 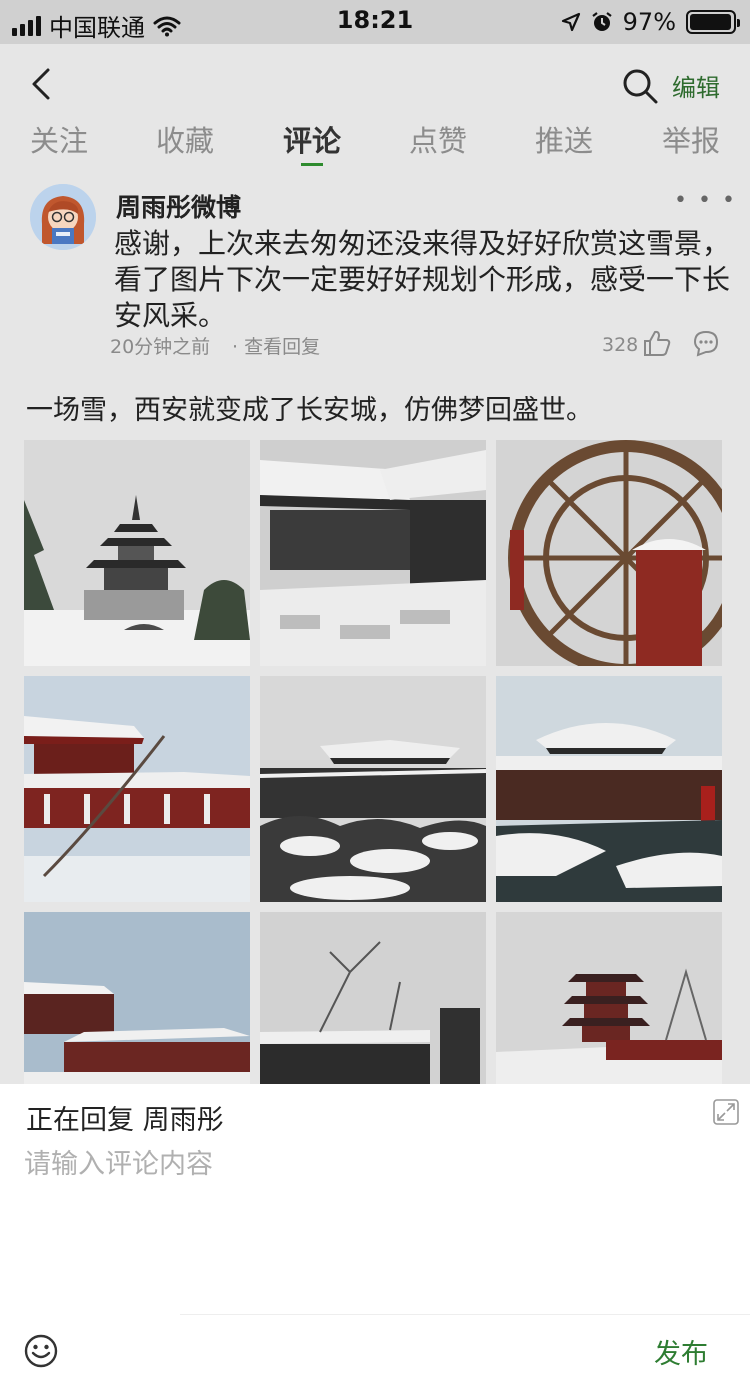 What do you see at coordinates (374, 1227) in the screenshot?
I see `comment-input` at bounding box center [374, 1227].